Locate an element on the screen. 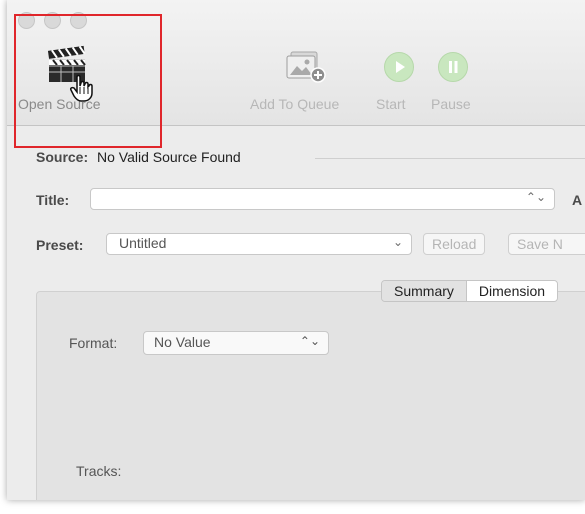  pause-label: Pause is located at coordinates (451, 104).